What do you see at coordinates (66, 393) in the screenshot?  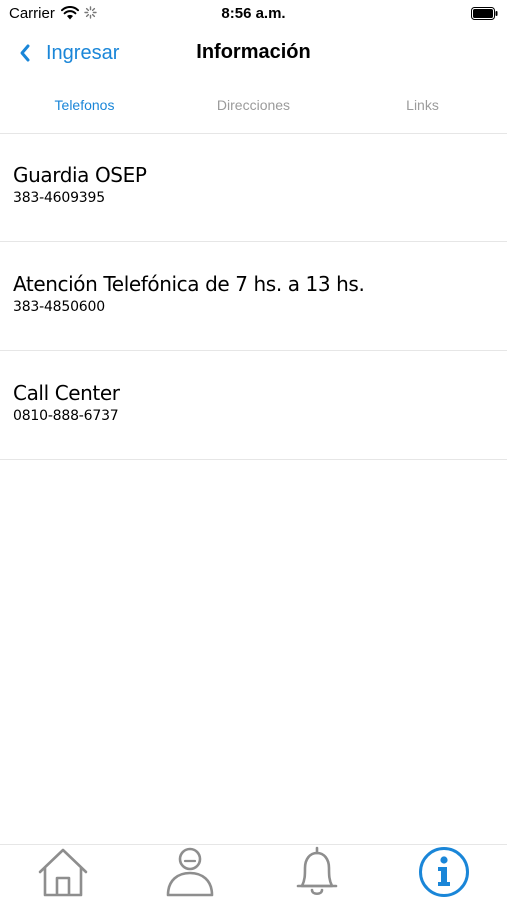 I see `contact-title: Call Center` at bounding box center [66, 393].